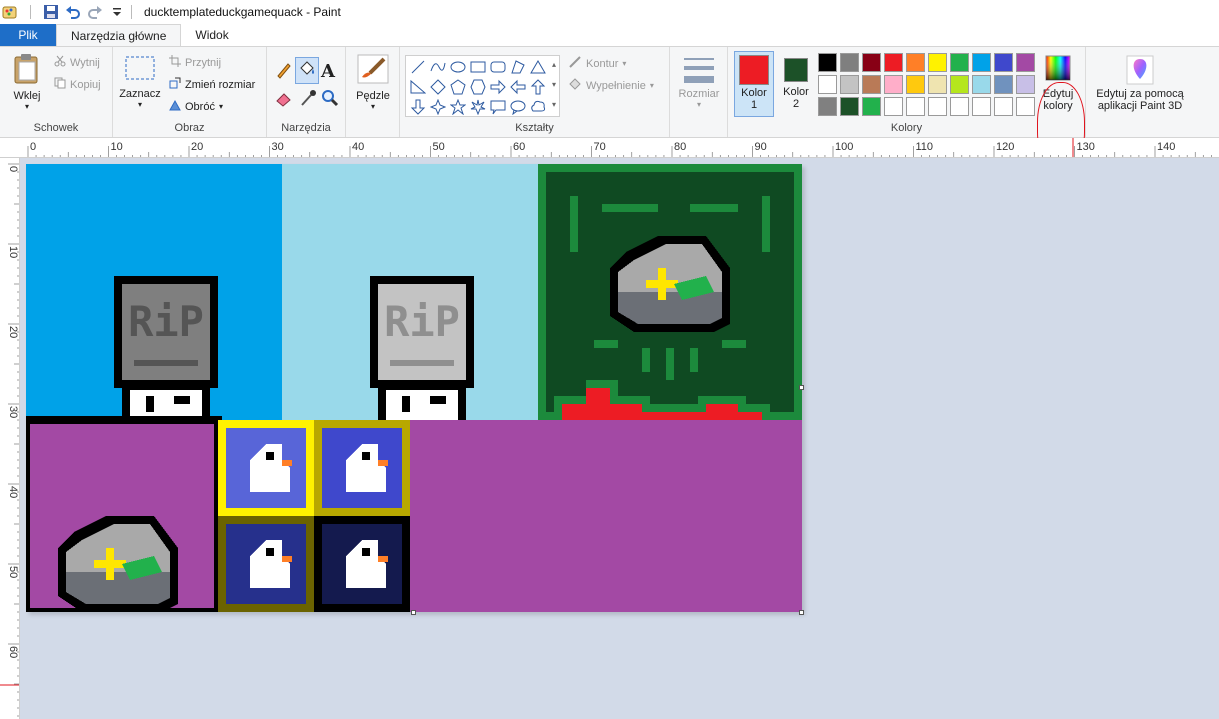 This screenshot has width=1219, height=719. Describe the element at coordinates (844, 147) in the screenshot. I see `ruler-top-label: 100` at that location.